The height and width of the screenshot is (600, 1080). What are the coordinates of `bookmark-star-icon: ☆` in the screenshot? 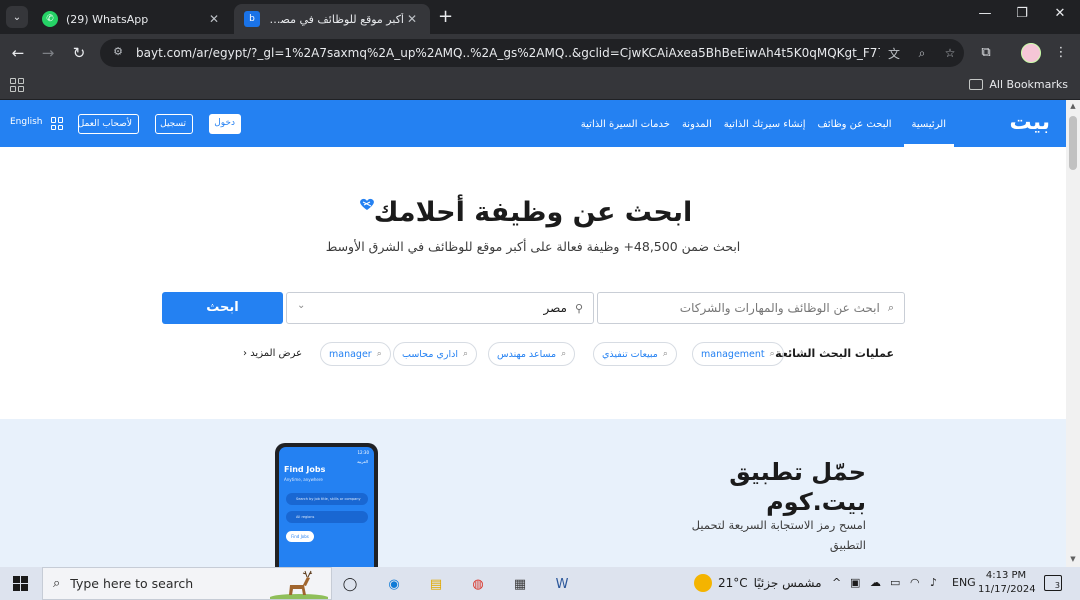 It's located at (950, 53).